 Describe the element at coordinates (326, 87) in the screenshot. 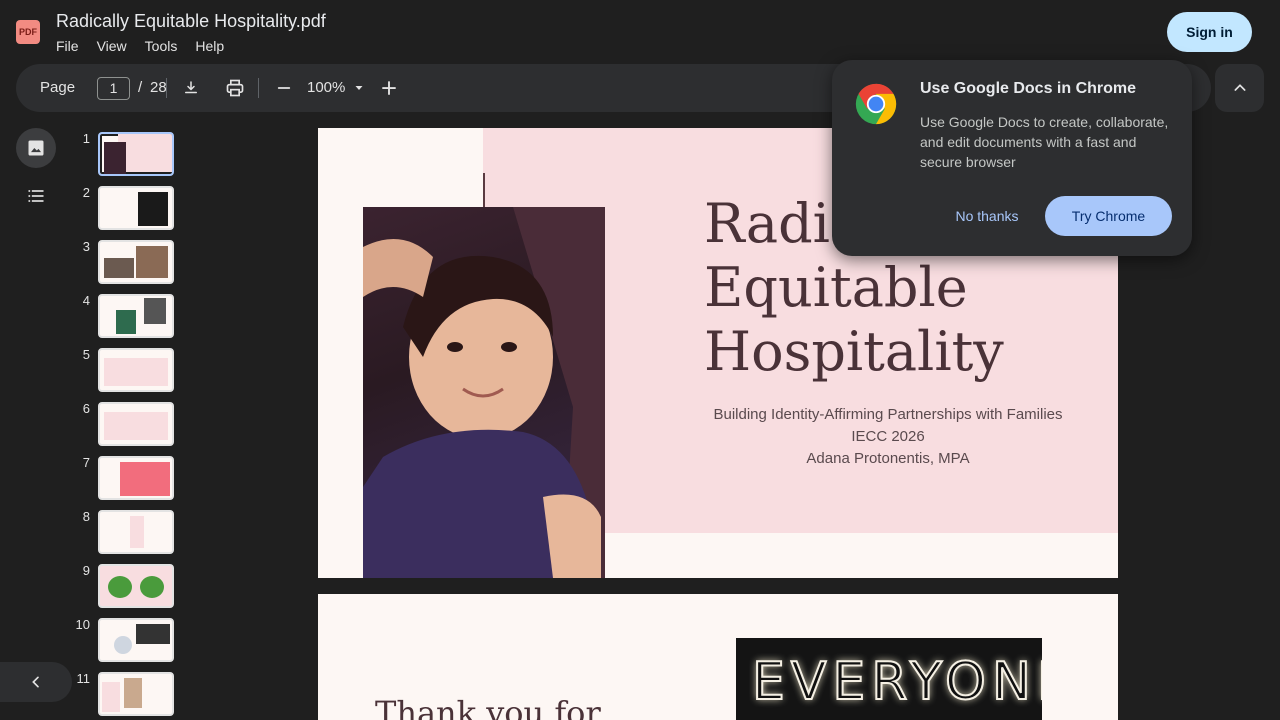

I see `zoom-level: 100%` at that location.